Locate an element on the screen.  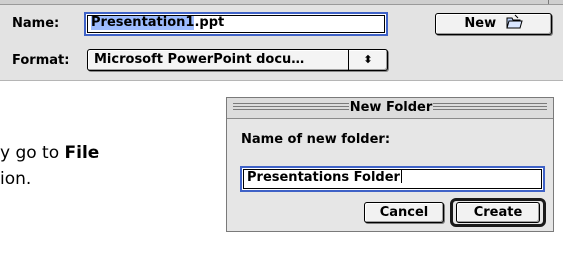
format-label: Format: is located at coordinates (41, 60).